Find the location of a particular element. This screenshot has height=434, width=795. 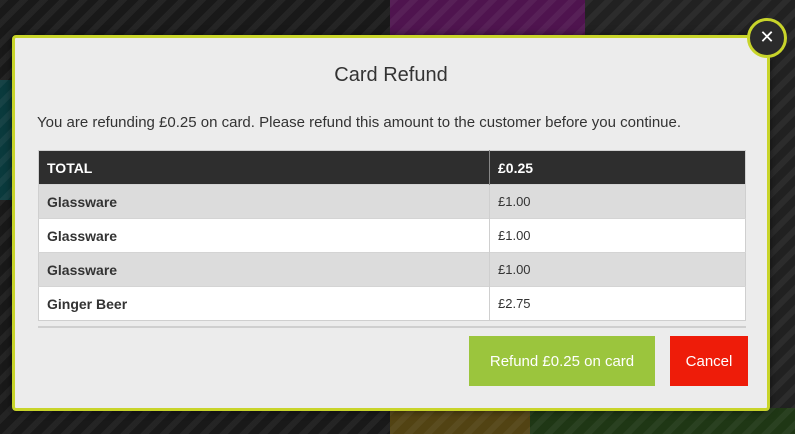

table-header-row: TOTAL £0.25 is located at coordinates (392, 167).